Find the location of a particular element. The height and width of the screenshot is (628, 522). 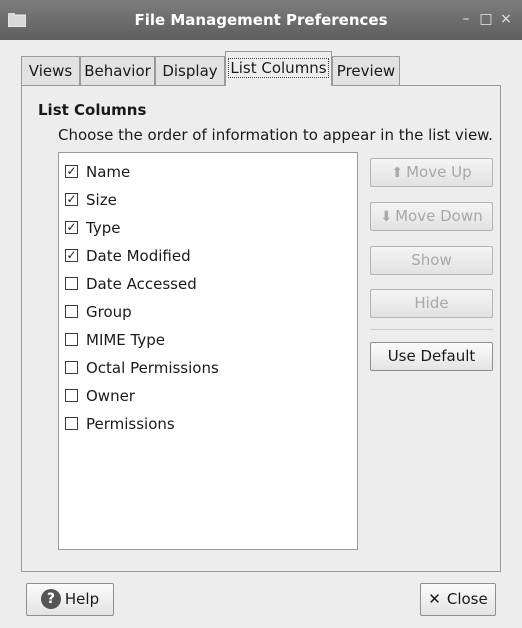

list-item-owner: Owner is located at coordinates (100, 396).